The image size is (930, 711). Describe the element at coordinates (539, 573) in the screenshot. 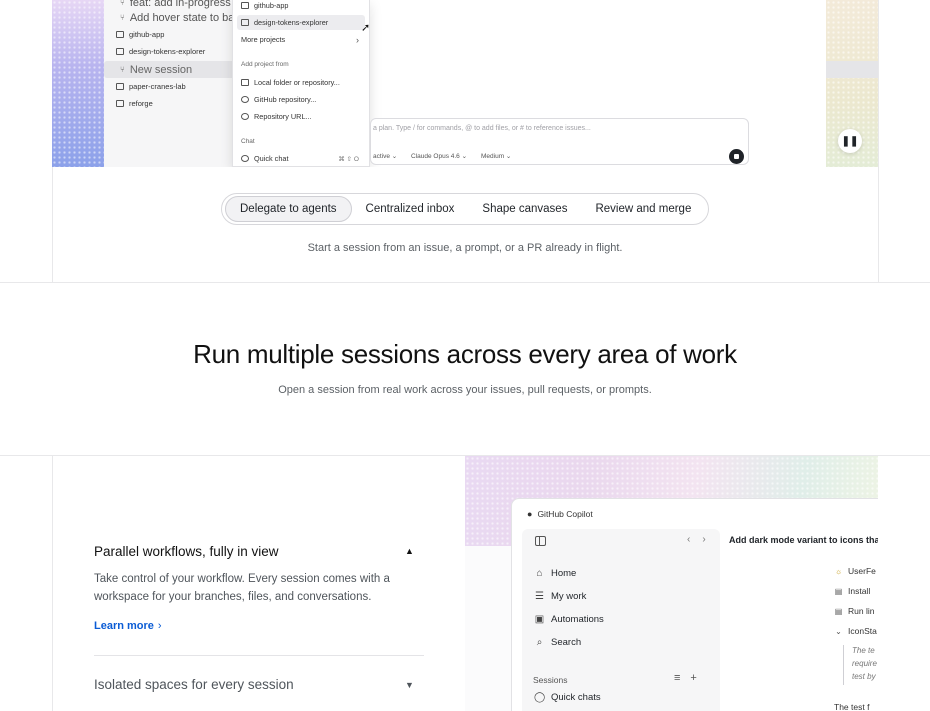

I see `home-icon: ⌂` at that location.